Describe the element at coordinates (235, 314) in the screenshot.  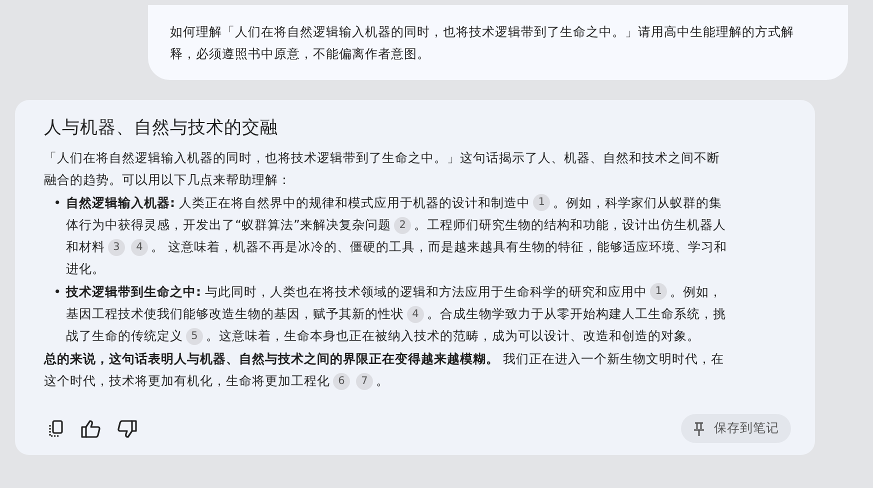
I see `answer-text: 基因工程技术使我们能够改造生物的基因，赋予其新的性状` at that location.